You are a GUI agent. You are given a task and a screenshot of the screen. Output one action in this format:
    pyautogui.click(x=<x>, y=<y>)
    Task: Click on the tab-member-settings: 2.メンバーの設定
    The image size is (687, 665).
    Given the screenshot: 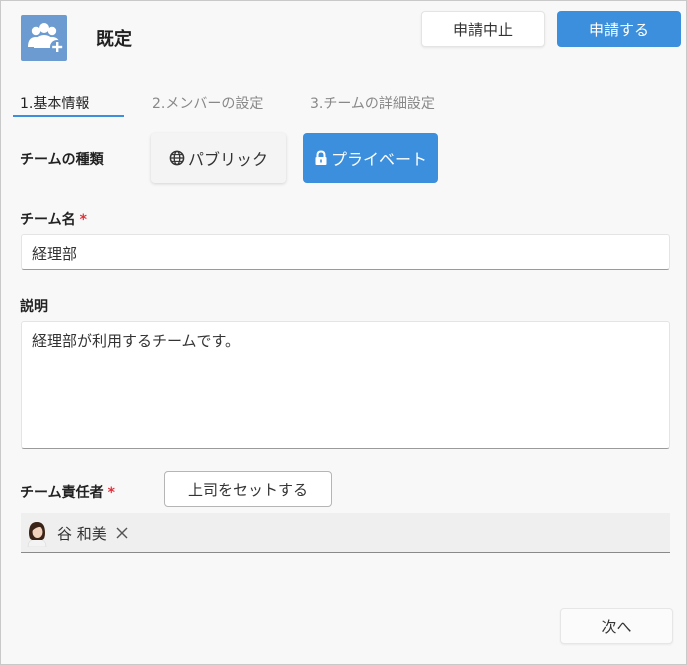 What is the action you would take?
    pyautogui.click(x=207, y=103)
    